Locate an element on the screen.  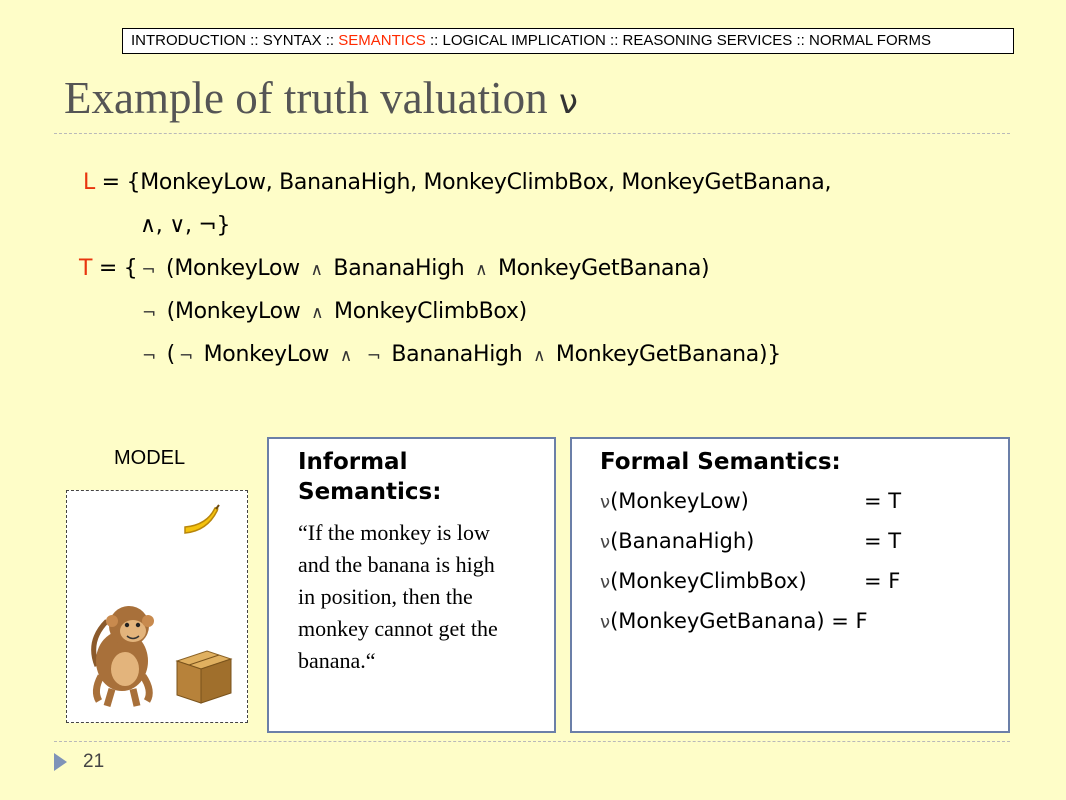
atom: MonkeyLow is located at coordinates (266, 354).